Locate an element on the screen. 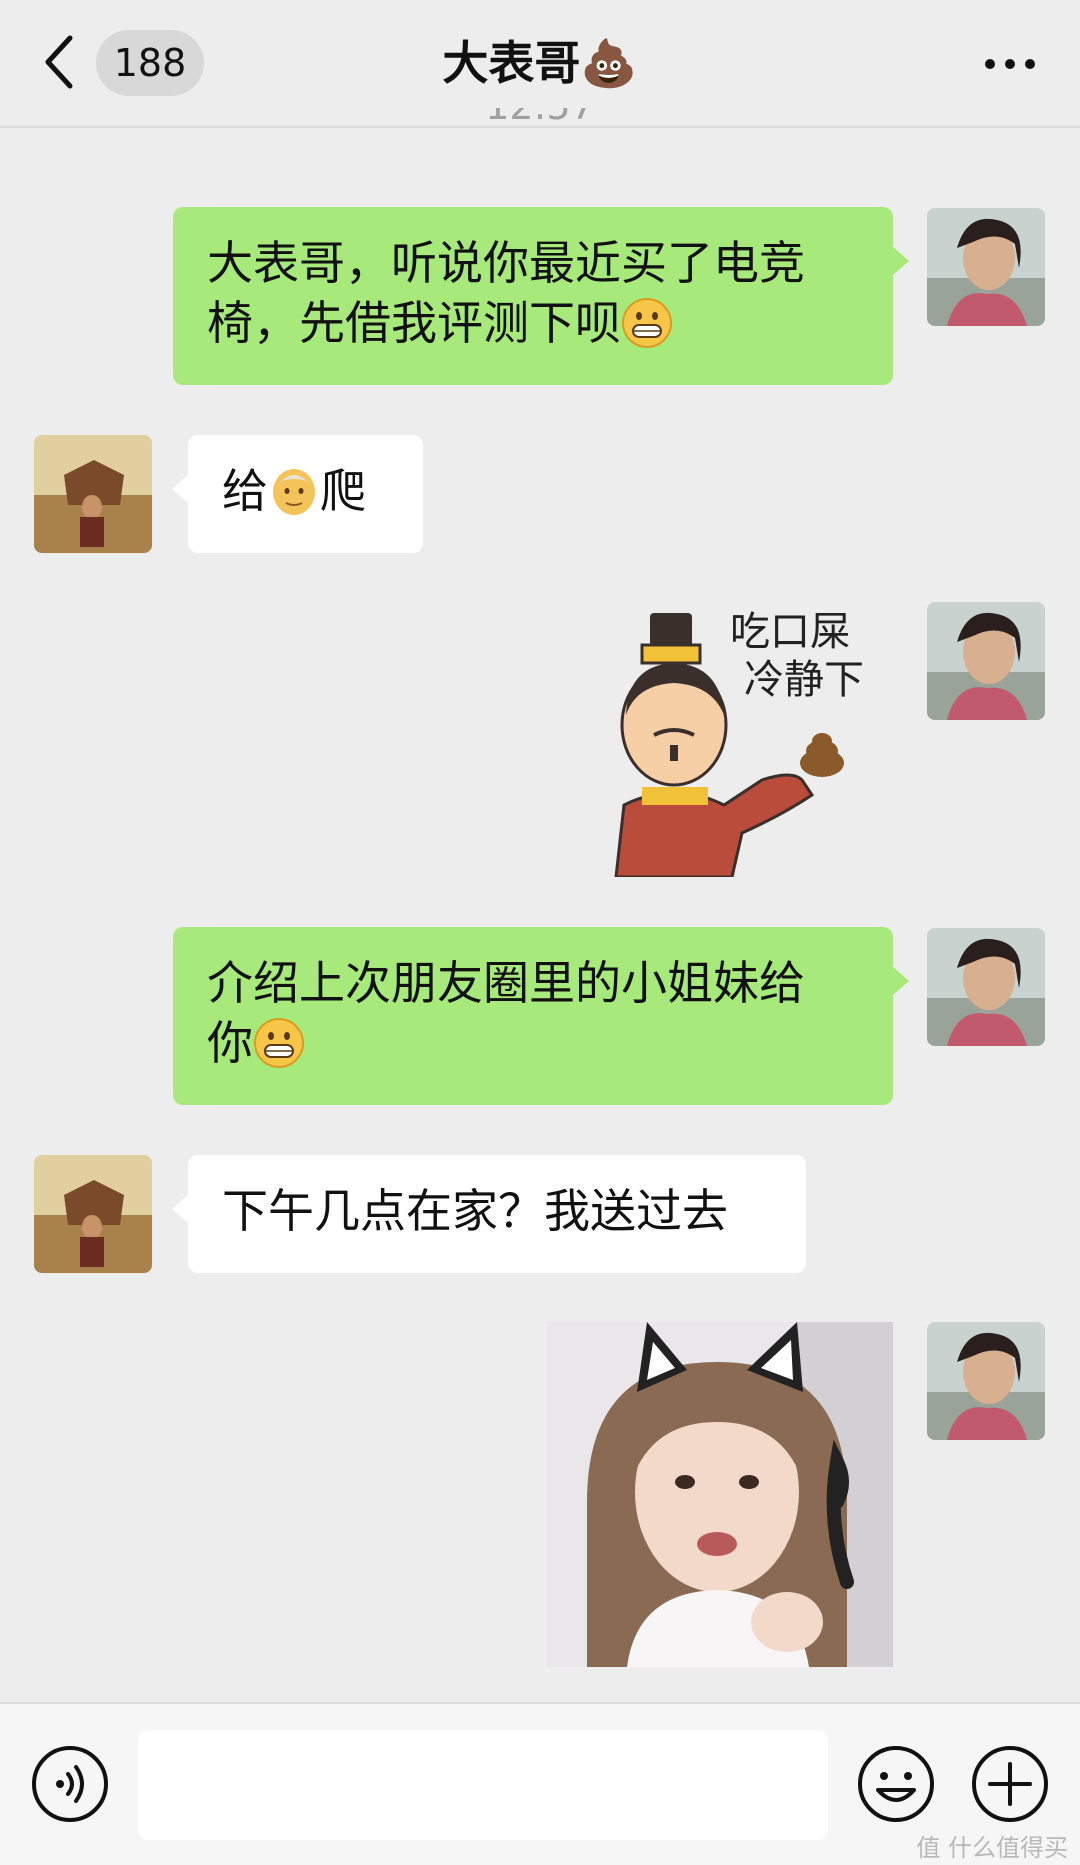  watermark: 值 什么值得买 is located at coordinates (992, 1848).